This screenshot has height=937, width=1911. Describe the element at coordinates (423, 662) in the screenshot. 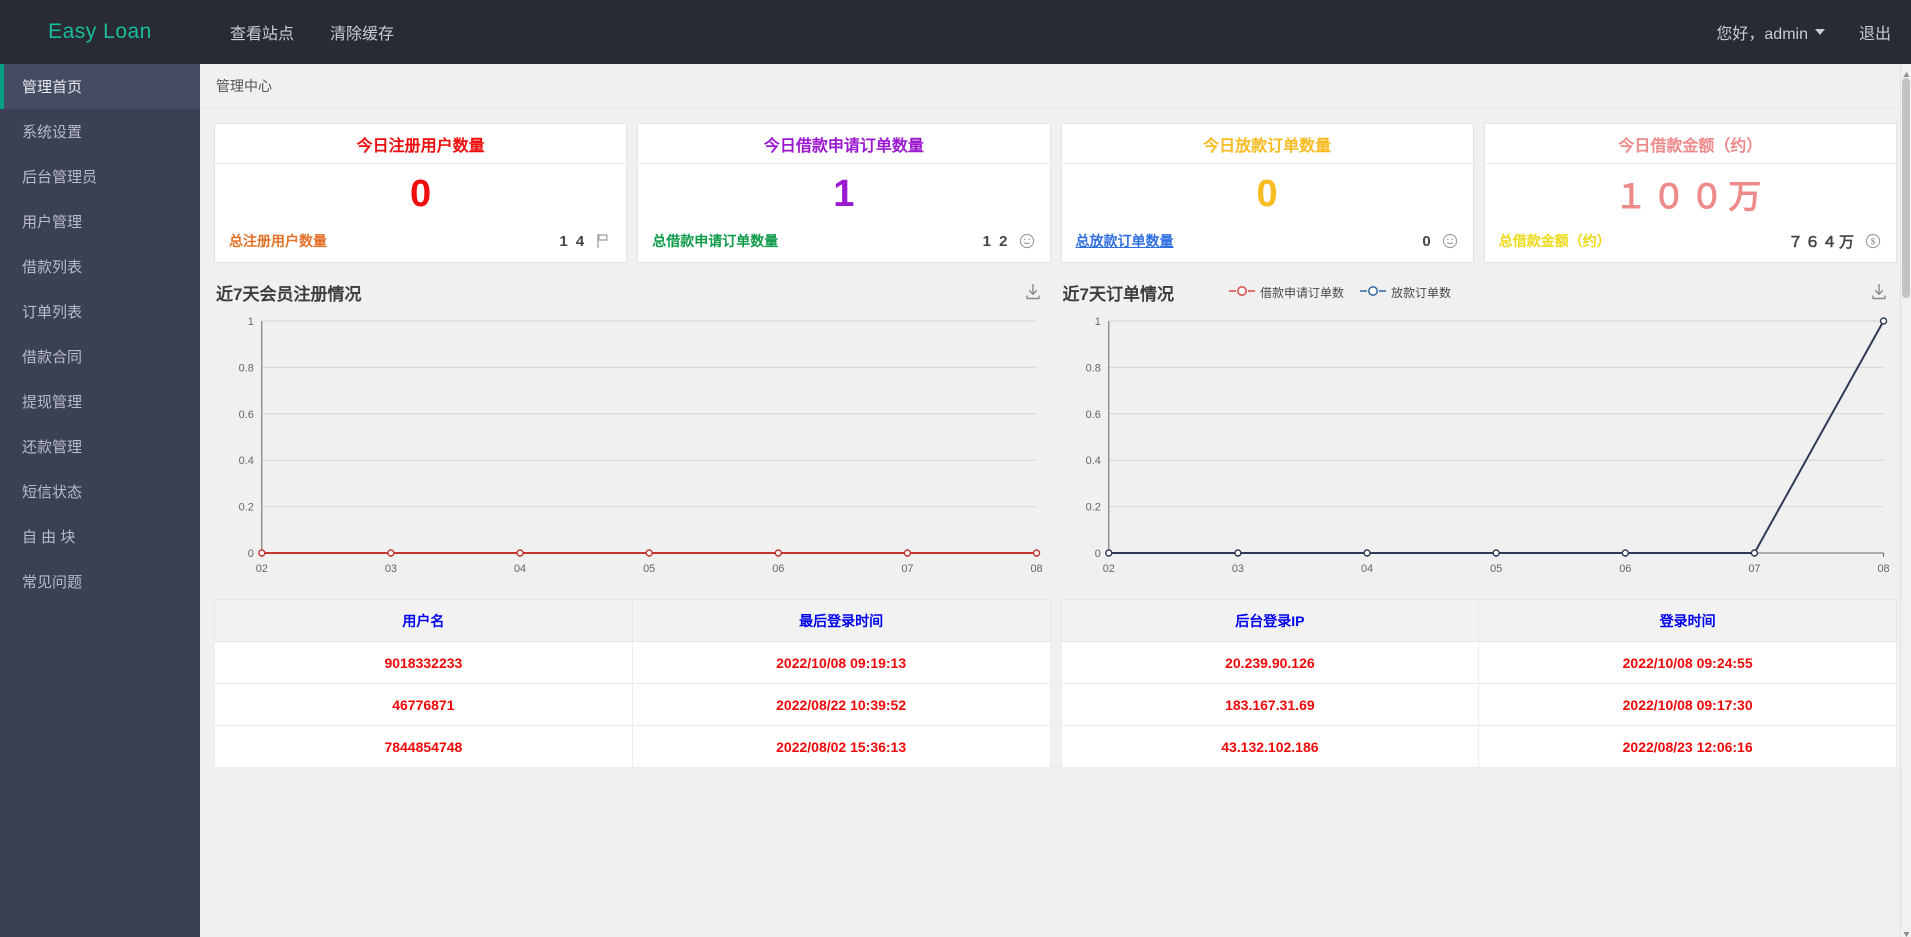

I see `cell-username: 9018332233` at that location.